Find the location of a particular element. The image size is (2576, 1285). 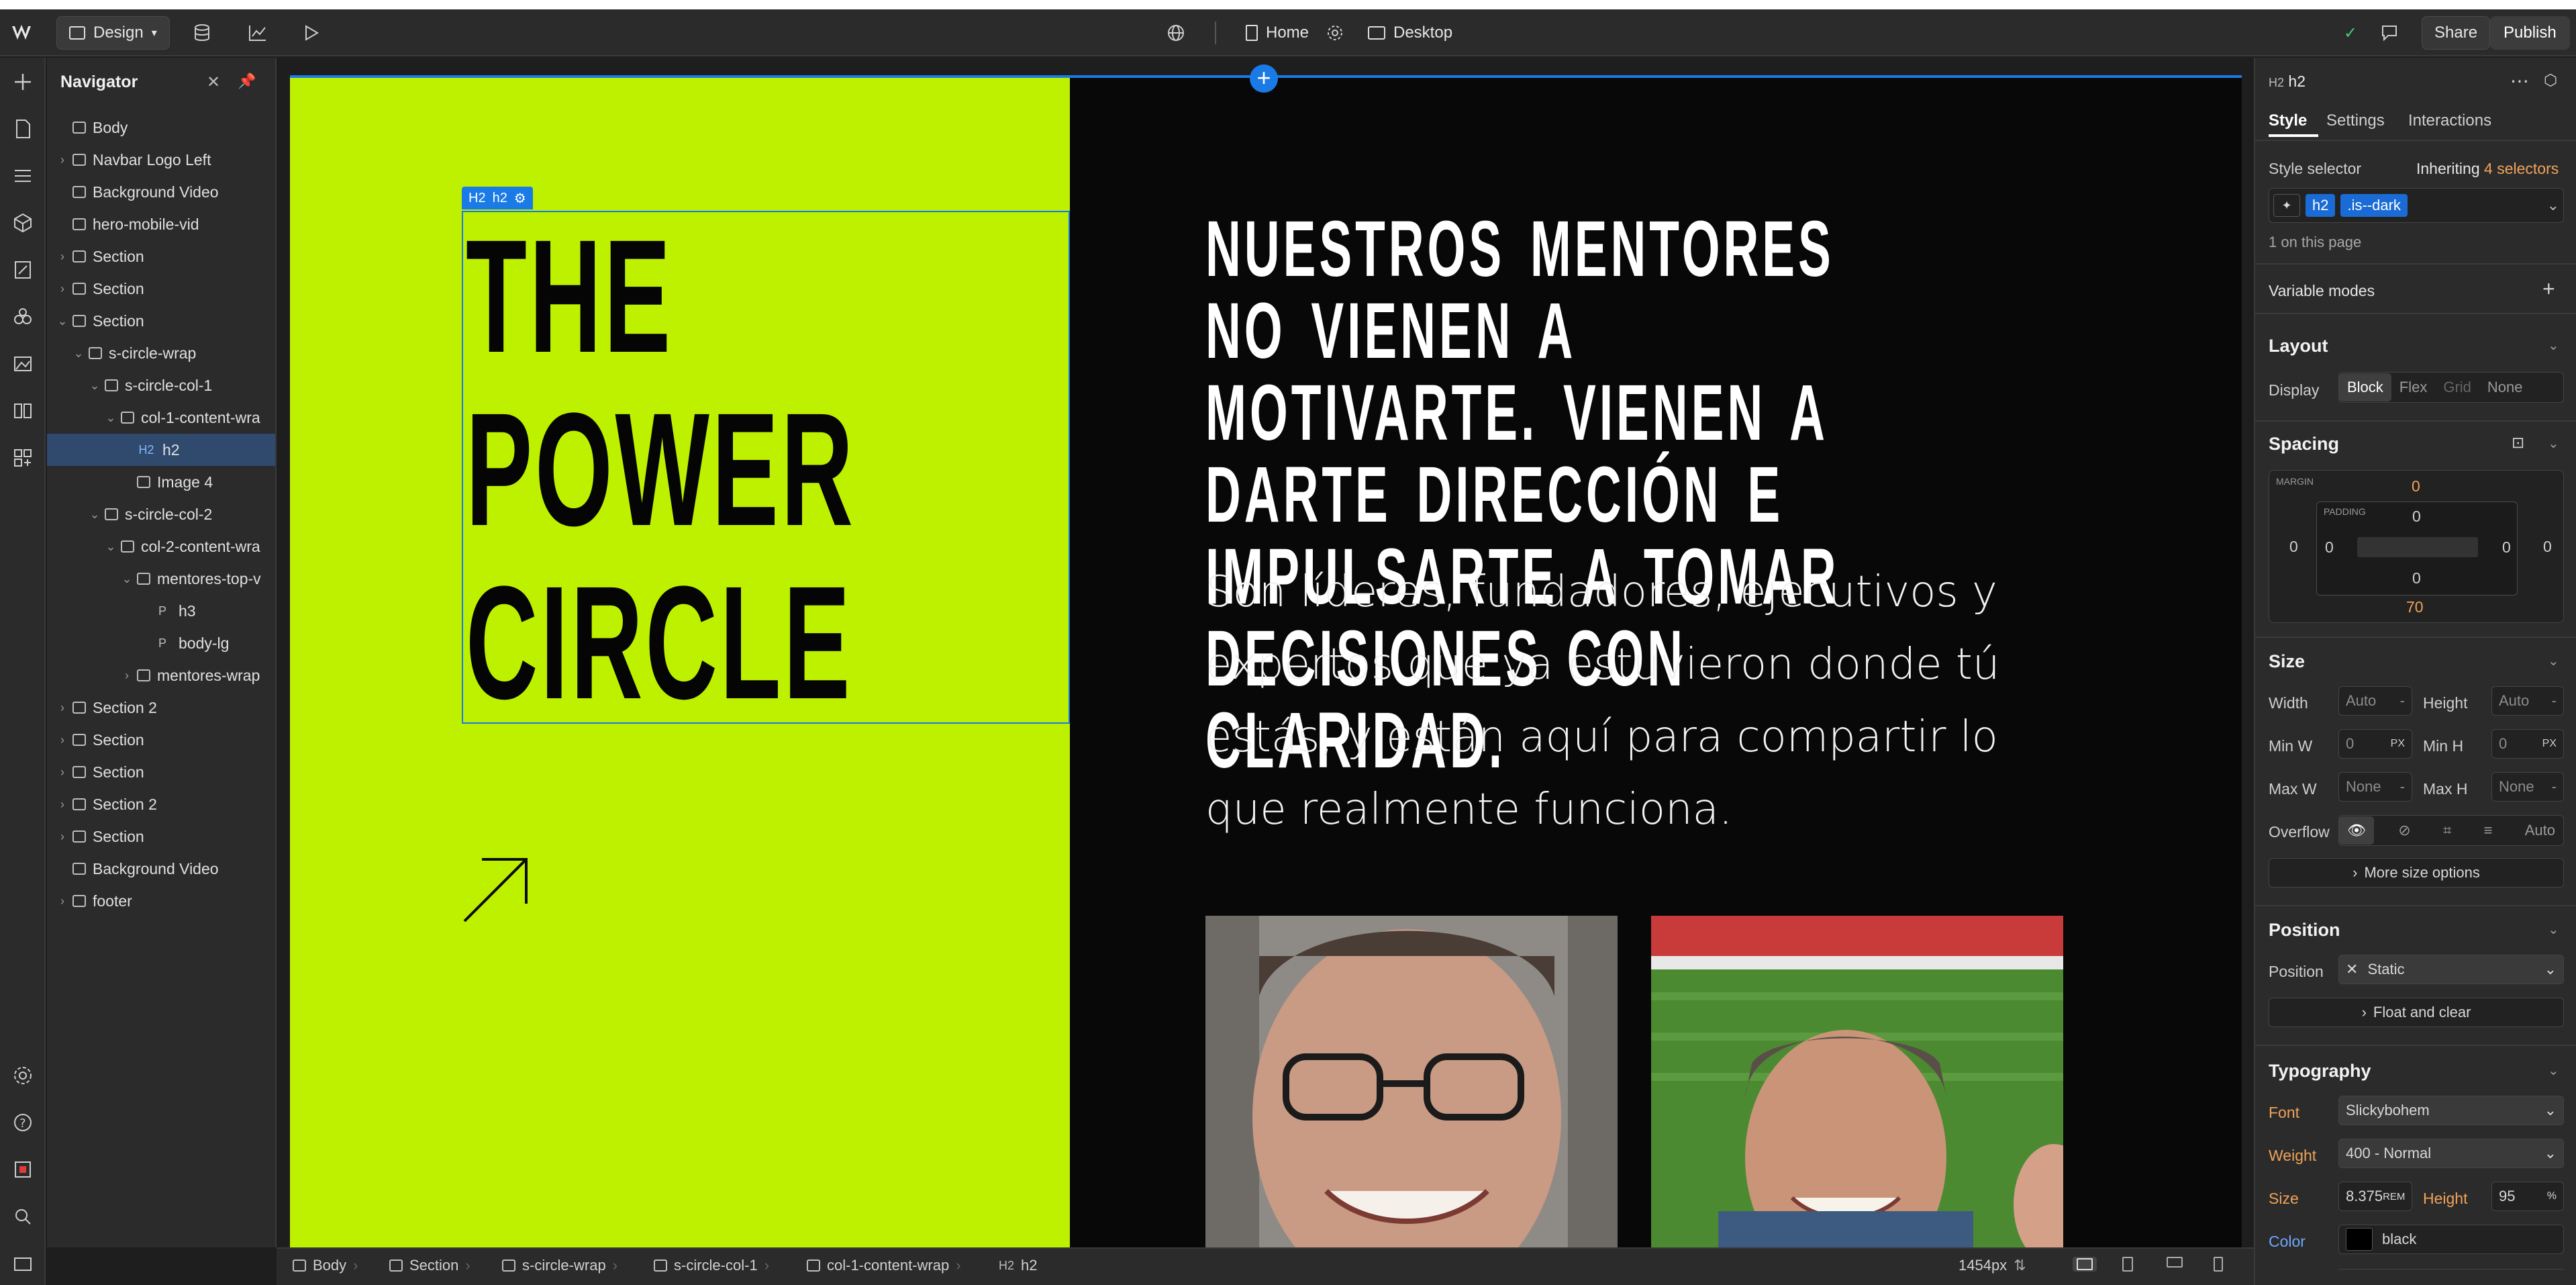

nav-item-navbar: › Navbar Logo Left is located at coordinates (161, 160).